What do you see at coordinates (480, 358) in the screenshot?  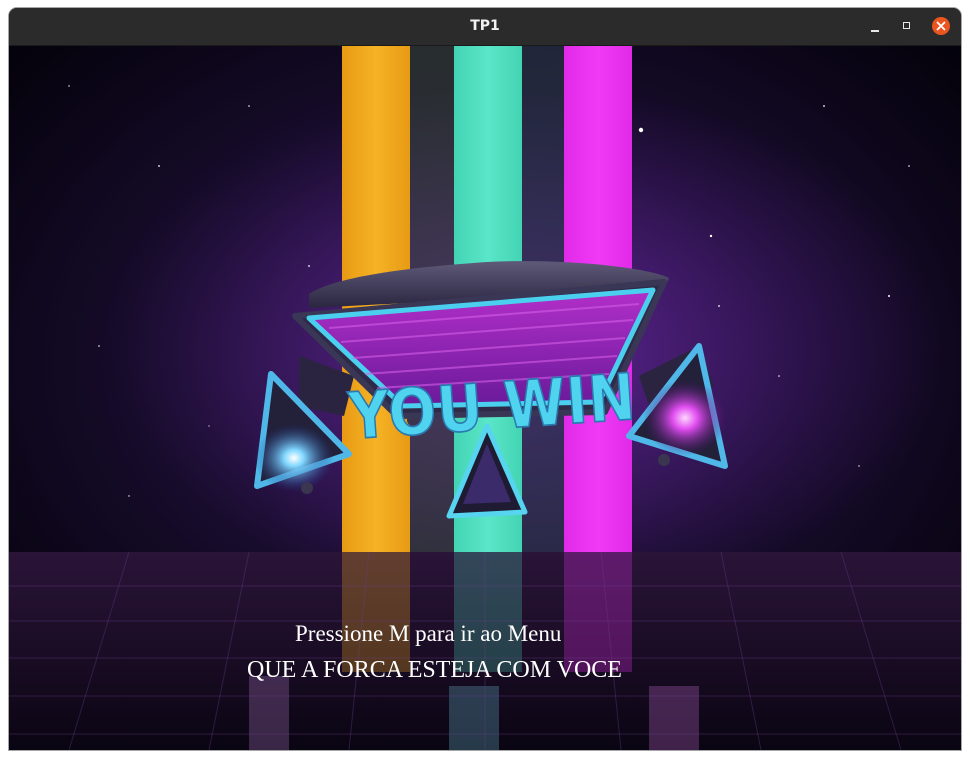 I see `you-win-banner: YOU WIN` at bounding box center [480, 358].